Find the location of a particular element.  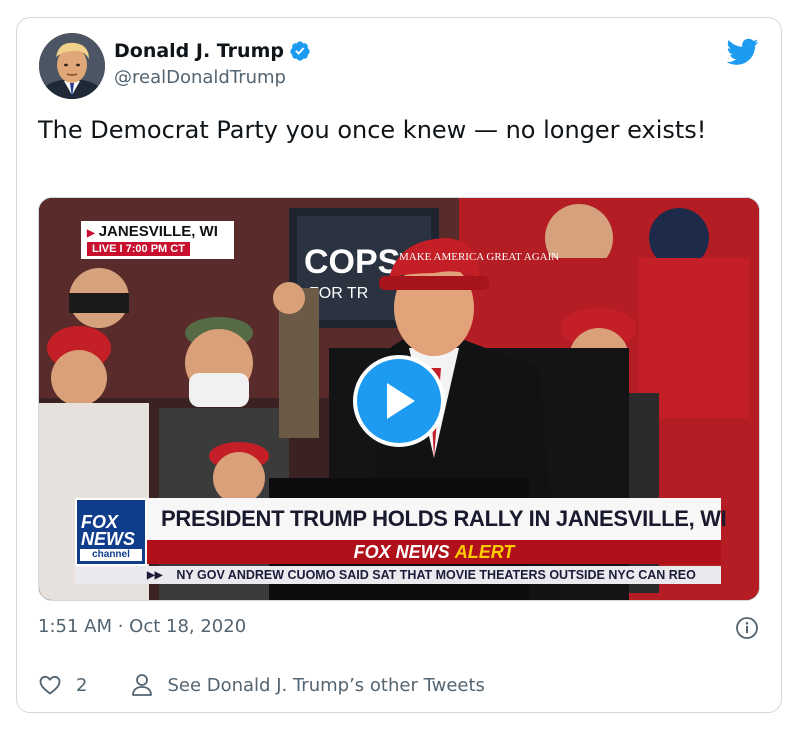

see-other-tweets-link: See Donald J. Trump’s other Tweets is located at coordinates (308, 685).